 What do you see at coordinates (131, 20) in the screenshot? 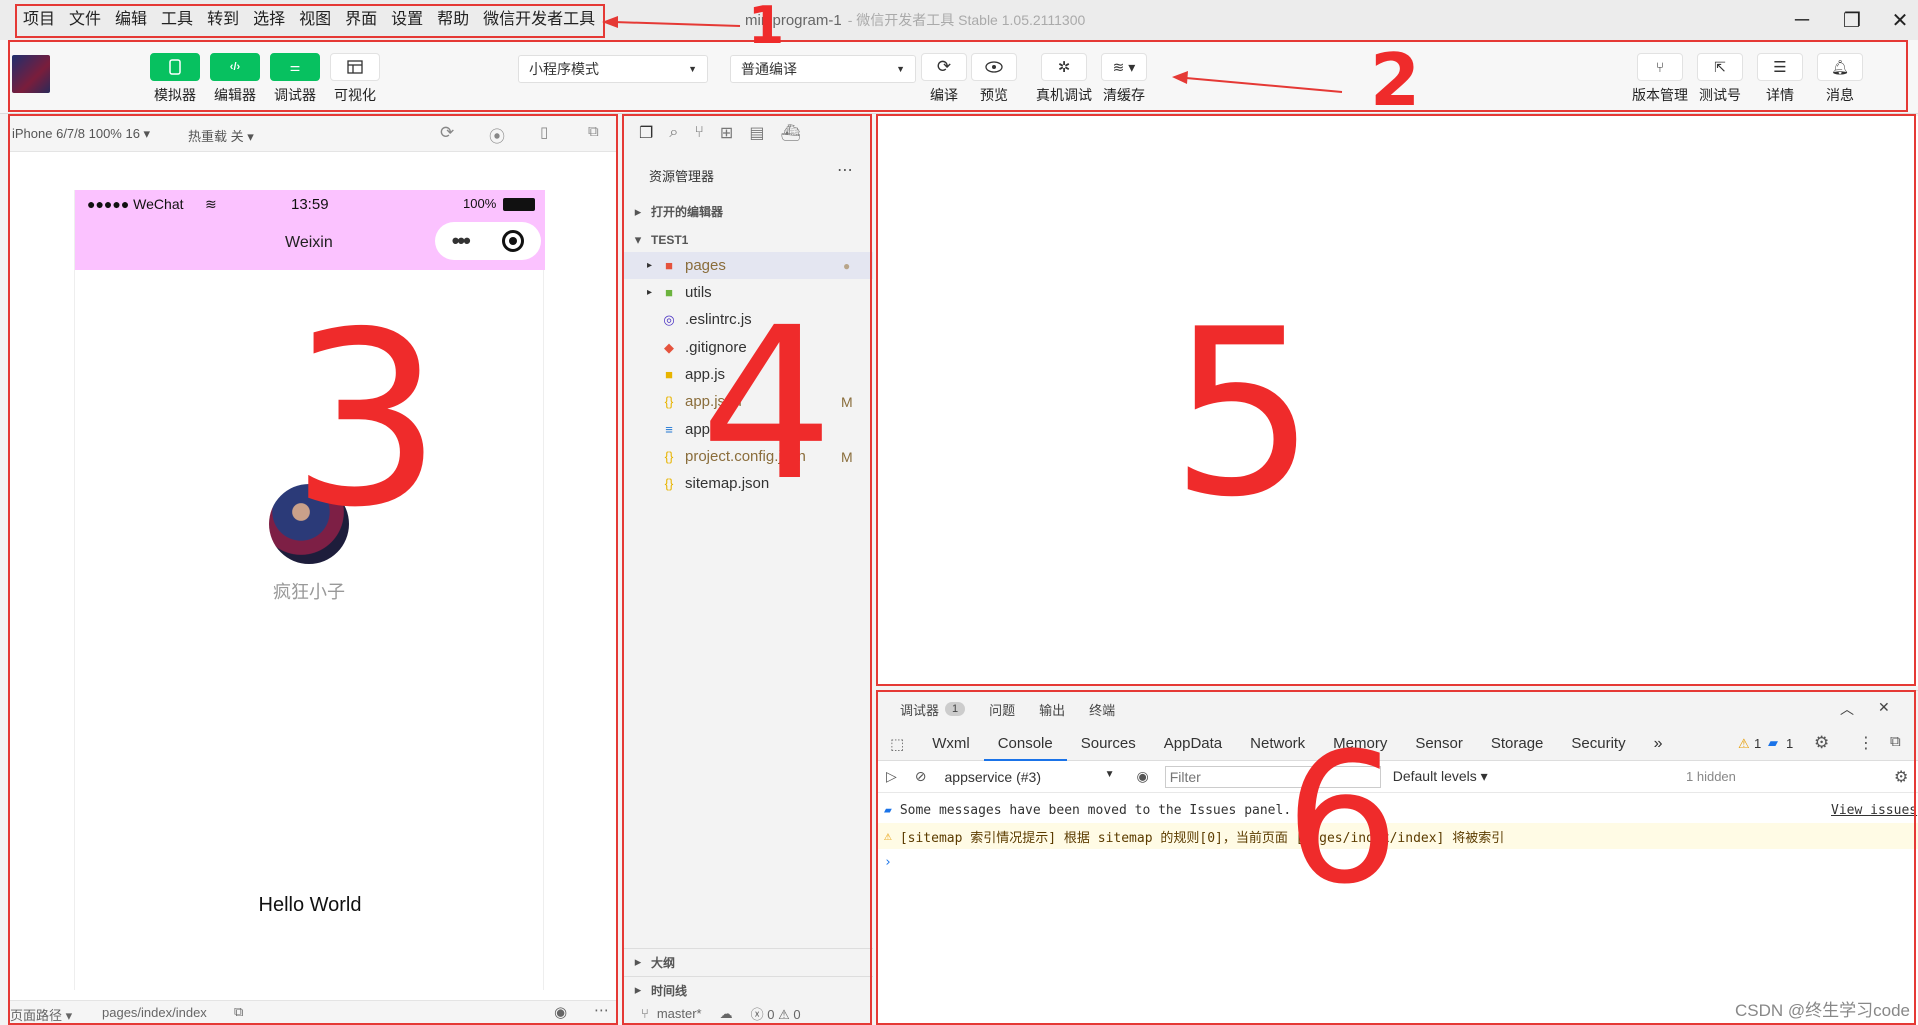
I see `menu-edit: 编辑` at bounding box center [131, 20].